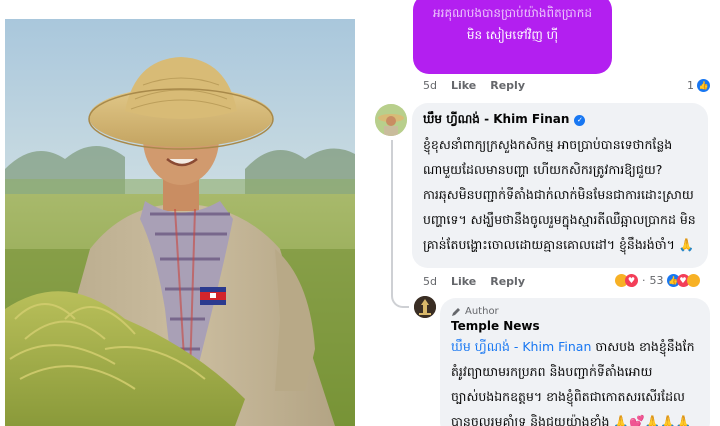  I want to click on nested-reply-author-row: Temple News, so click(575, 326).